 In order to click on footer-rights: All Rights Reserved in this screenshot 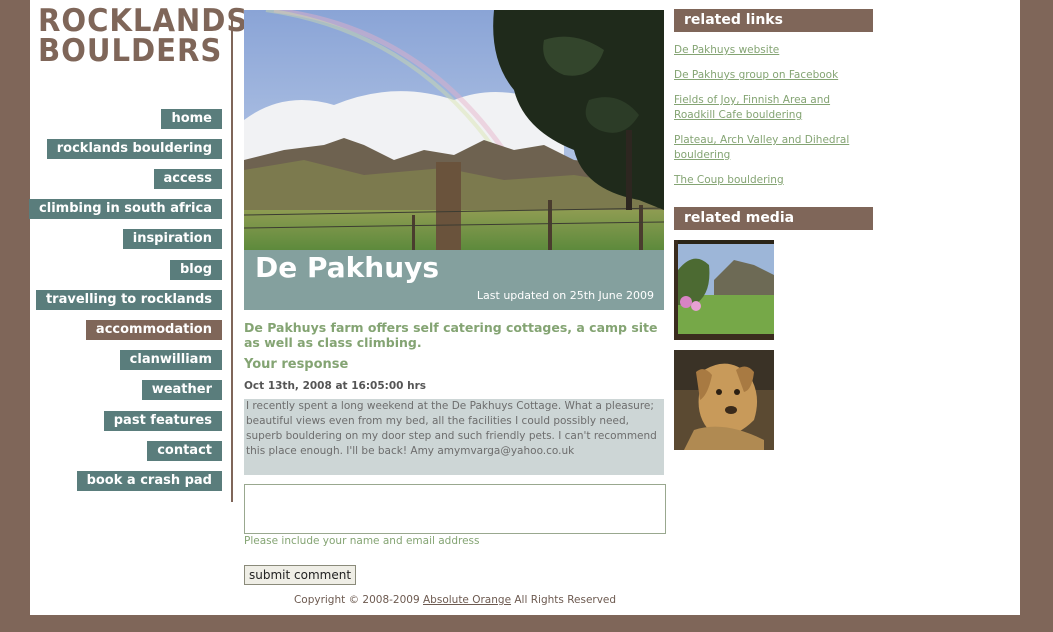, I will do `click(565, 600)`.